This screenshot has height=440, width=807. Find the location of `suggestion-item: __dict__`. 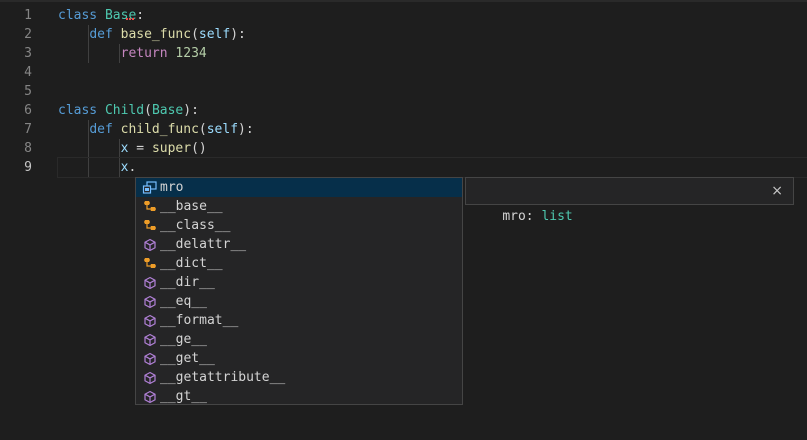

suggestion-item: __dict__ is located at coordinates (299, 263).